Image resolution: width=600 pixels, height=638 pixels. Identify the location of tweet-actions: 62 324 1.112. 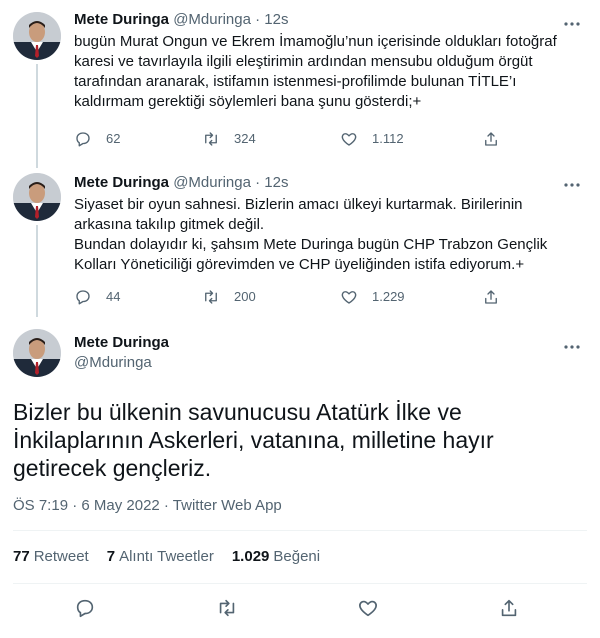
(294, 140).